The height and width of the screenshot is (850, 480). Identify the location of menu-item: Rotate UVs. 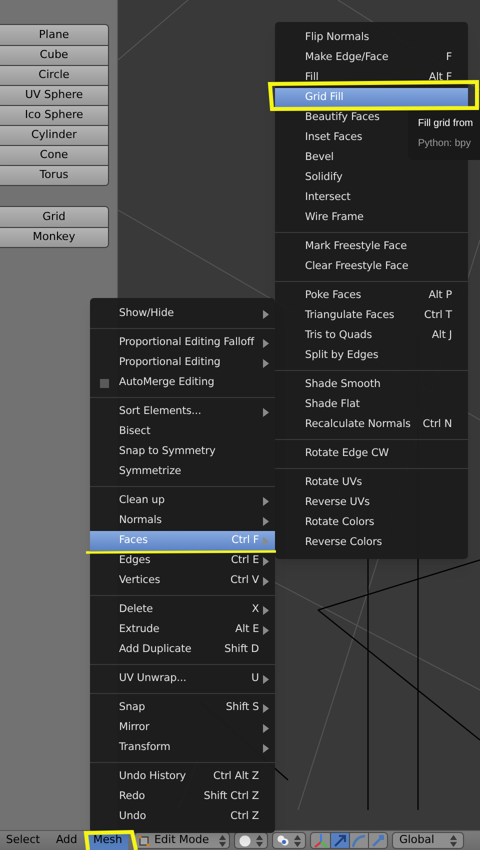
(371, 483).